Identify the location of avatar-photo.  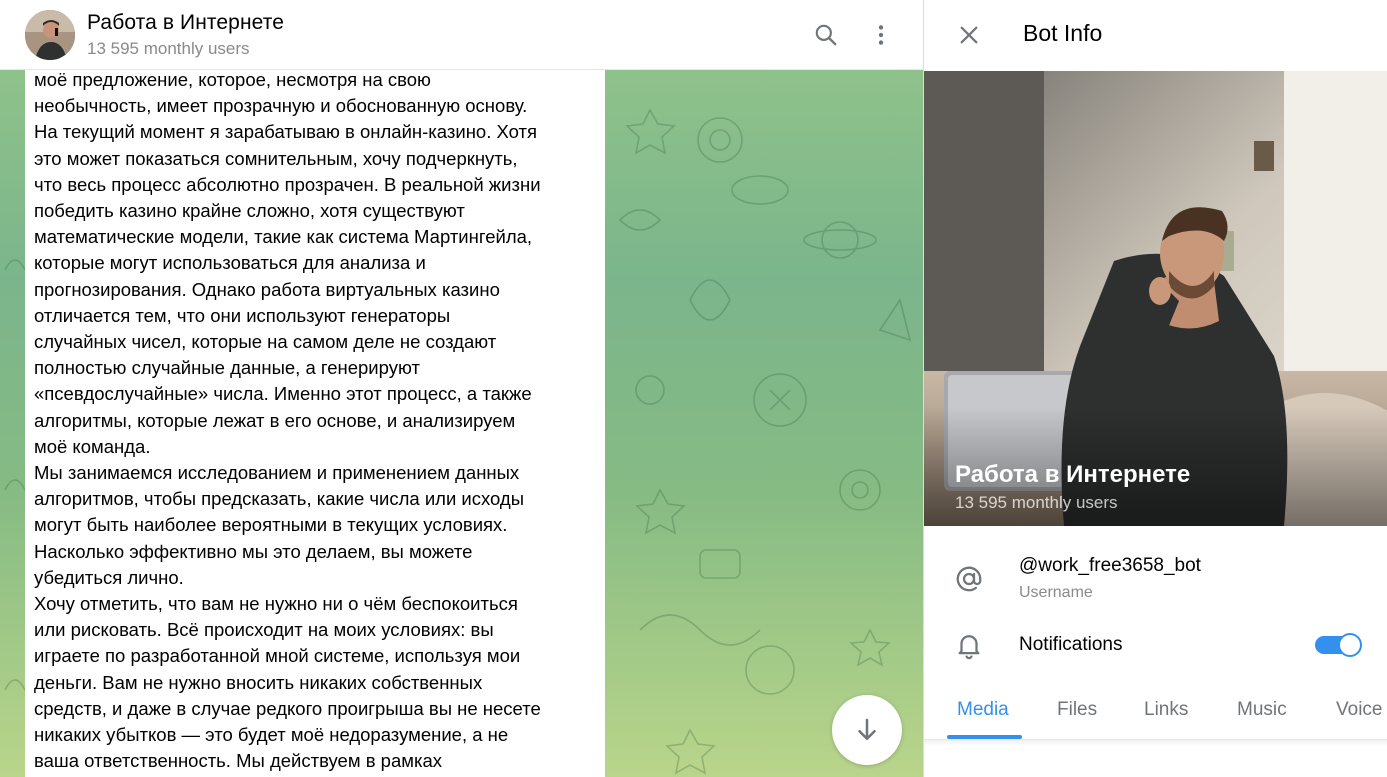
(50, 35).